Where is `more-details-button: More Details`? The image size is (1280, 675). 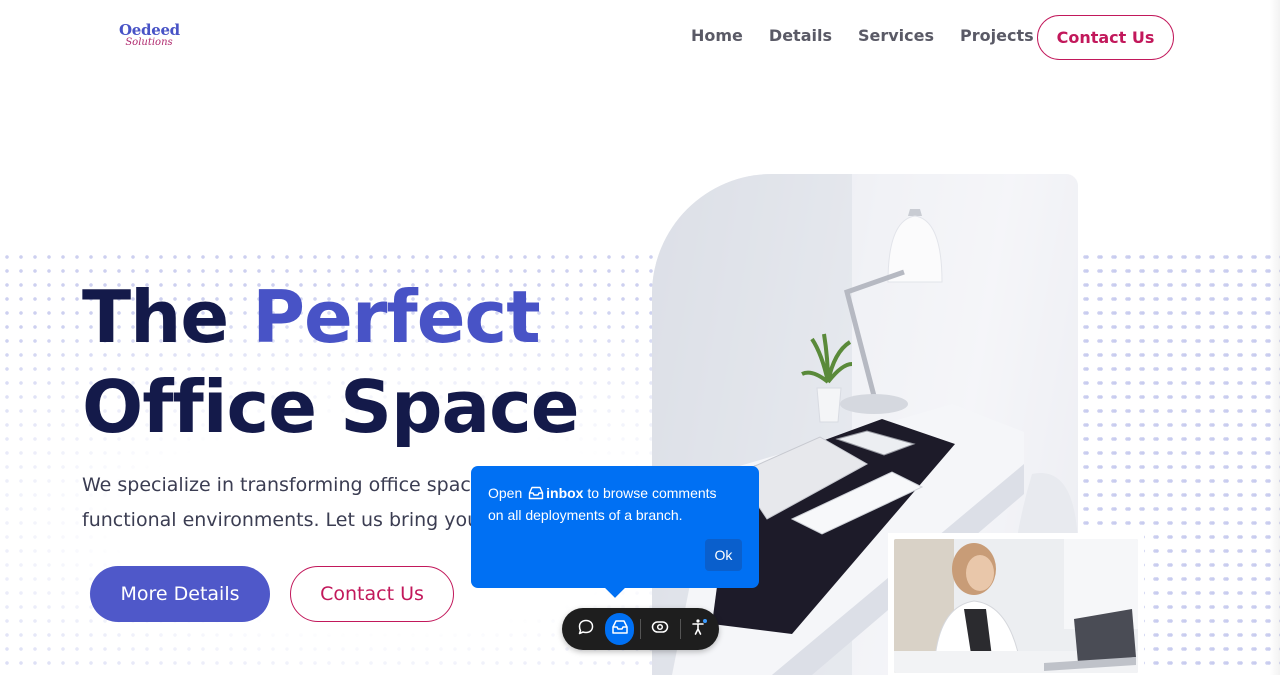 more-details-button: More Details is located at coordinates (180, 594).